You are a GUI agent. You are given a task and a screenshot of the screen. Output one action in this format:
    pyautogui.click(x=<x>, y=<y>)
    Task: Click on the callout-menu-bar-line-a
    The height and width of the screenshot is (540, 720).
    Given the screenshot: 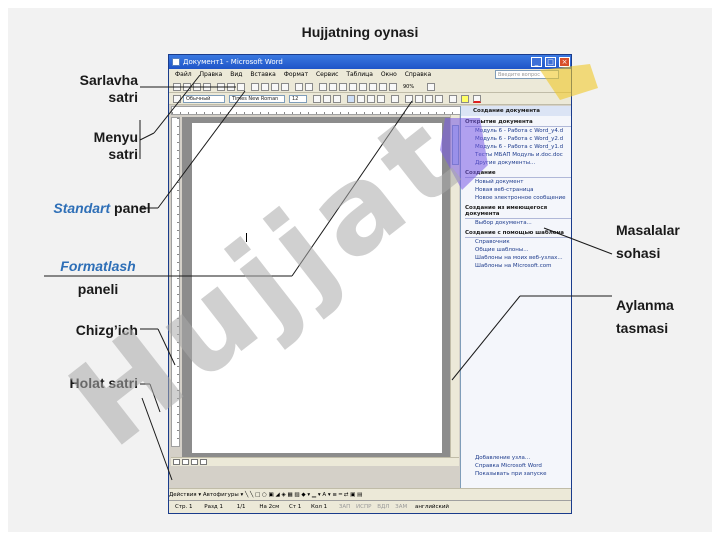 What is the action you would take?
    pyautogui.click(x=147, y=136)
    